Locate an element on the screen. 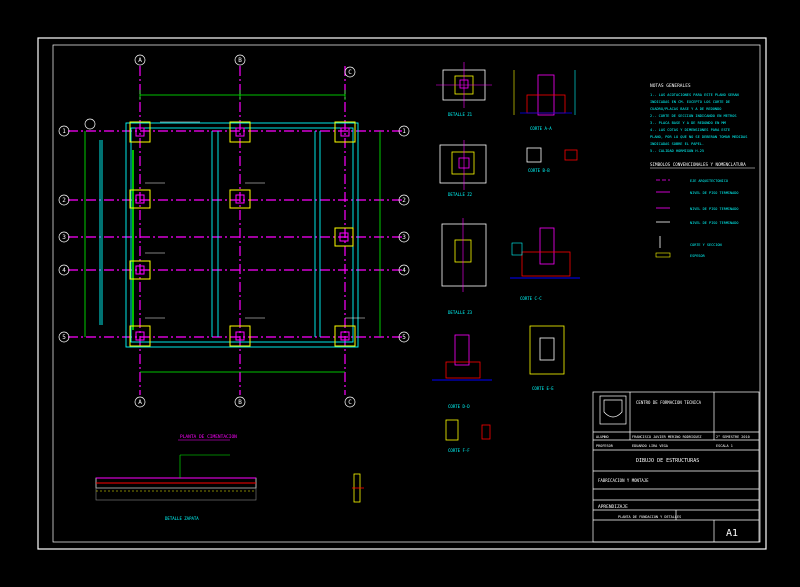  north-arrow-icon is located at coordinates (90, 124).